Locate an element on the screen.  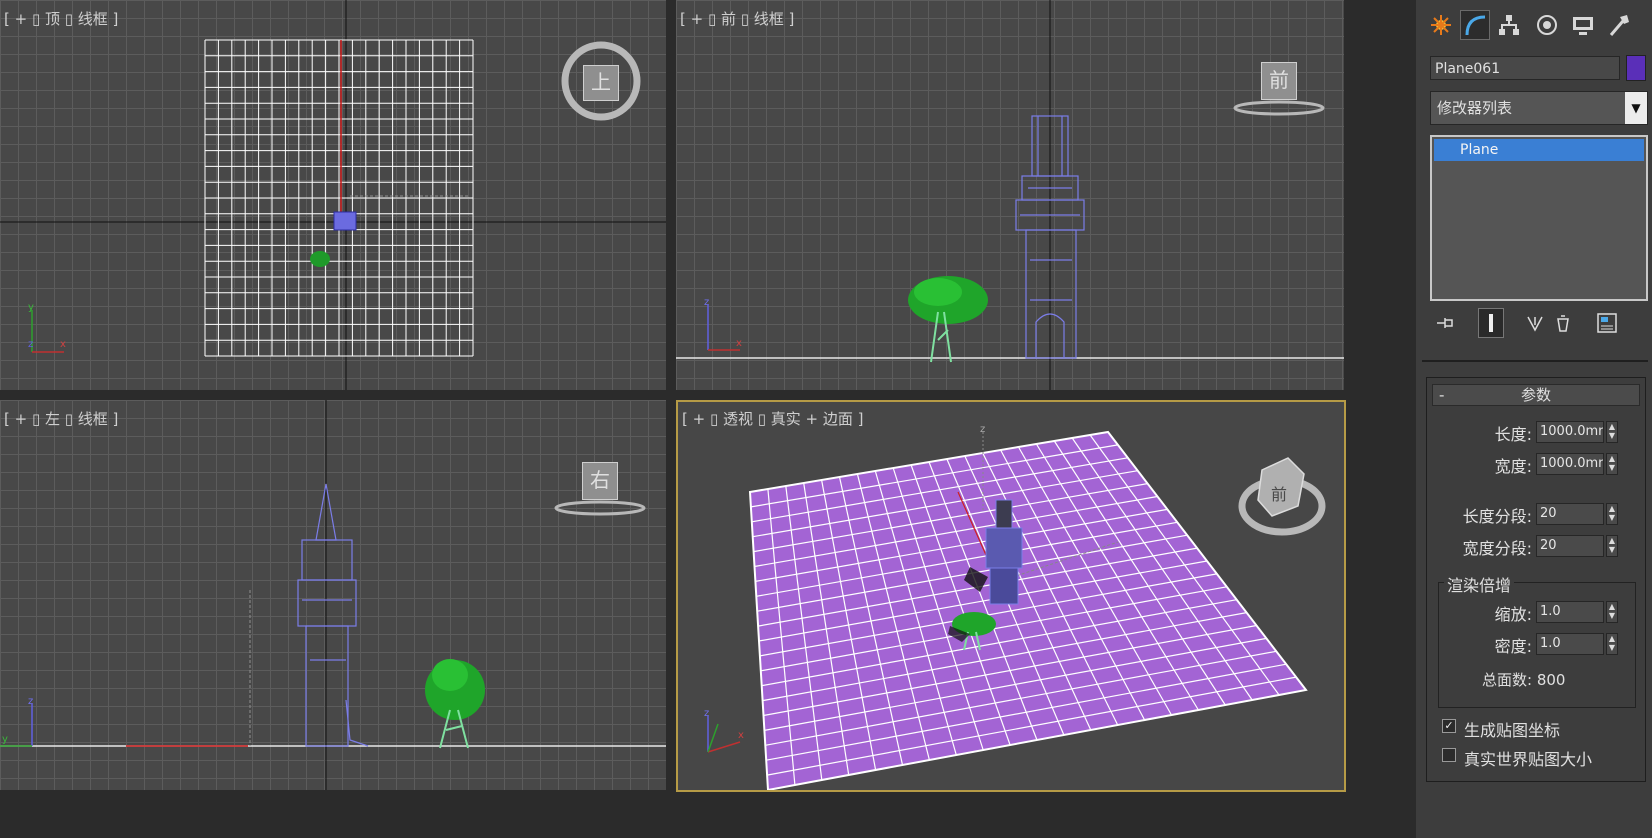
width-input: 1000.0mm is located at coordinates (1570, 464).